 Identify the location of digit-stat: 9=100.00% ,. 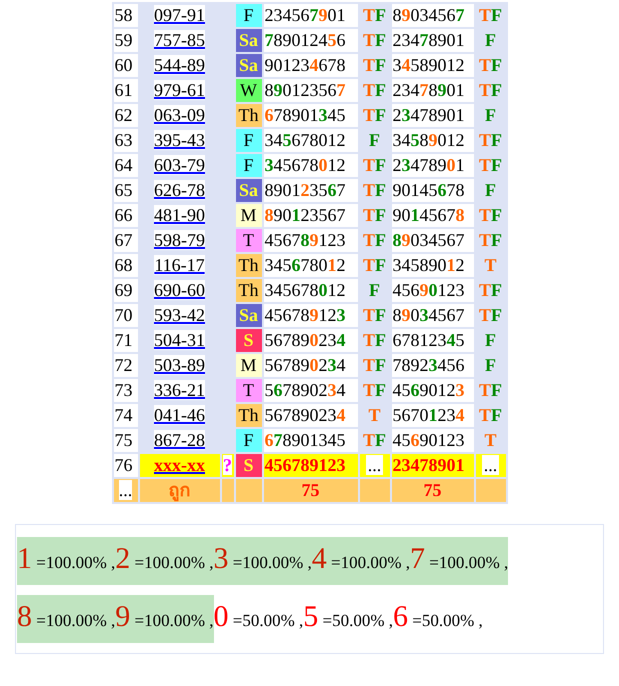
(164, 619).